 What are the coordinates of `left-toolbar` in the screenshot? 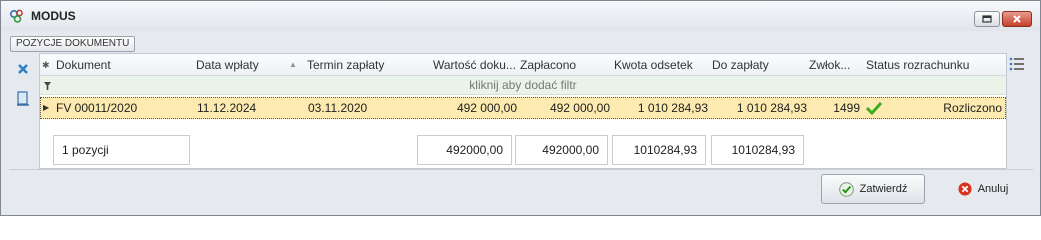 It's located at (24, 110).